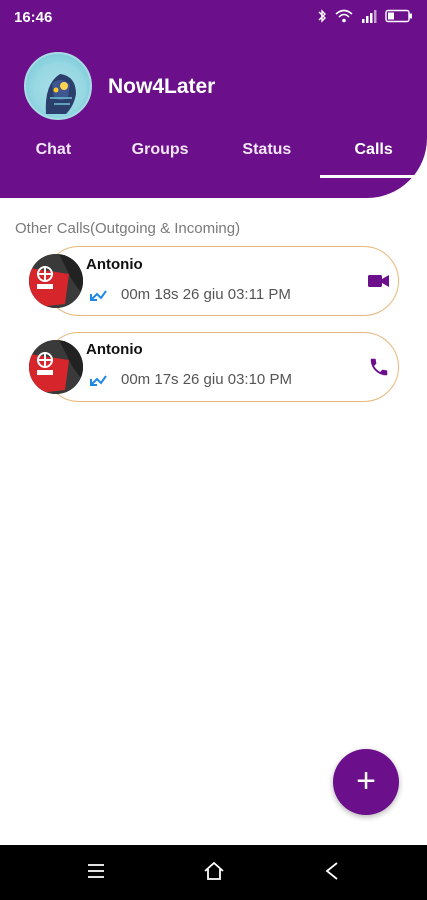 This screenshot has width=427, height=900. What do you see at coordinates (206, 294) in the screenshot?
I see `call-info: 00m 18s 26 giu 03:11 PM` at bounding box center [206, 294].